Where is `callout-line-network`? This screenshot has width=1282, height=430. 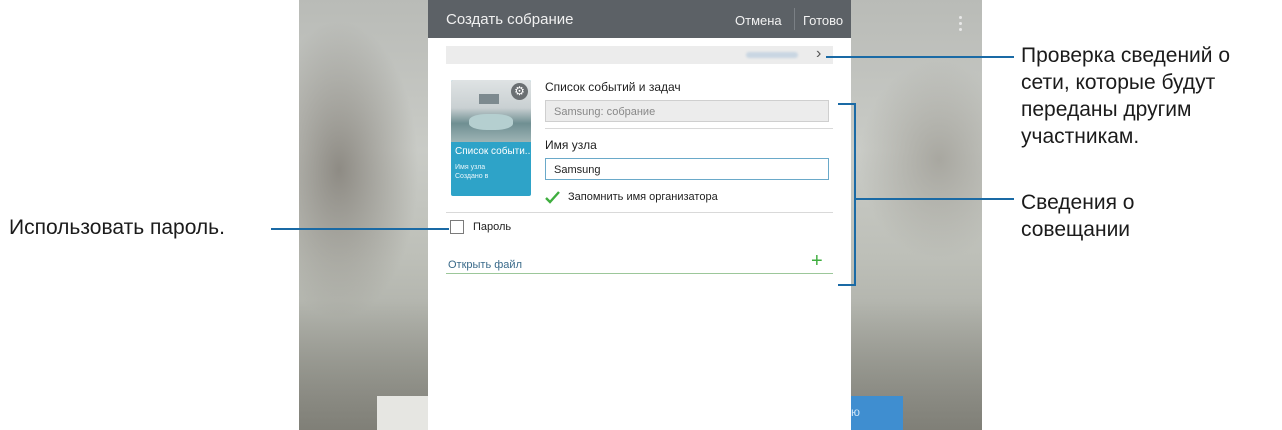 callout-line-network is located at coordinates (920, 57).